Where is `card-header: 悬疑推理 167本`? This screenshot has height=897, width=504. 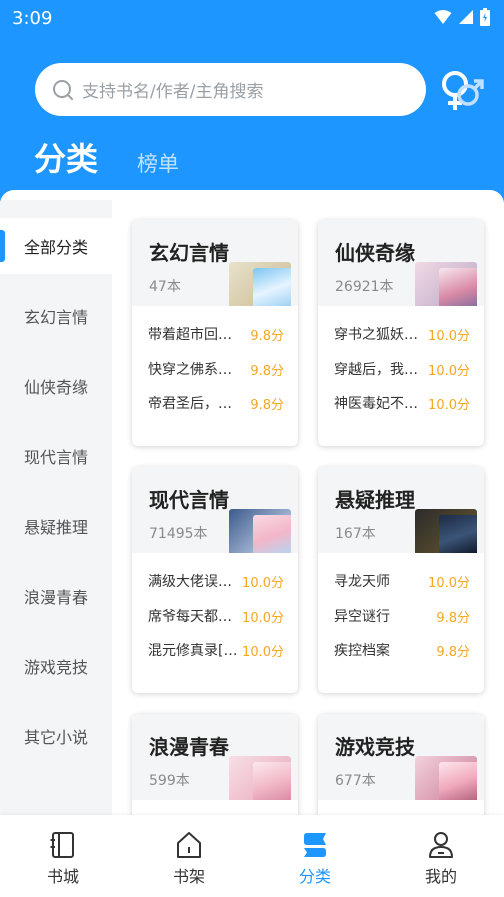 card-header: 悬疑推理 167本 is located at coordinates (401, 510).